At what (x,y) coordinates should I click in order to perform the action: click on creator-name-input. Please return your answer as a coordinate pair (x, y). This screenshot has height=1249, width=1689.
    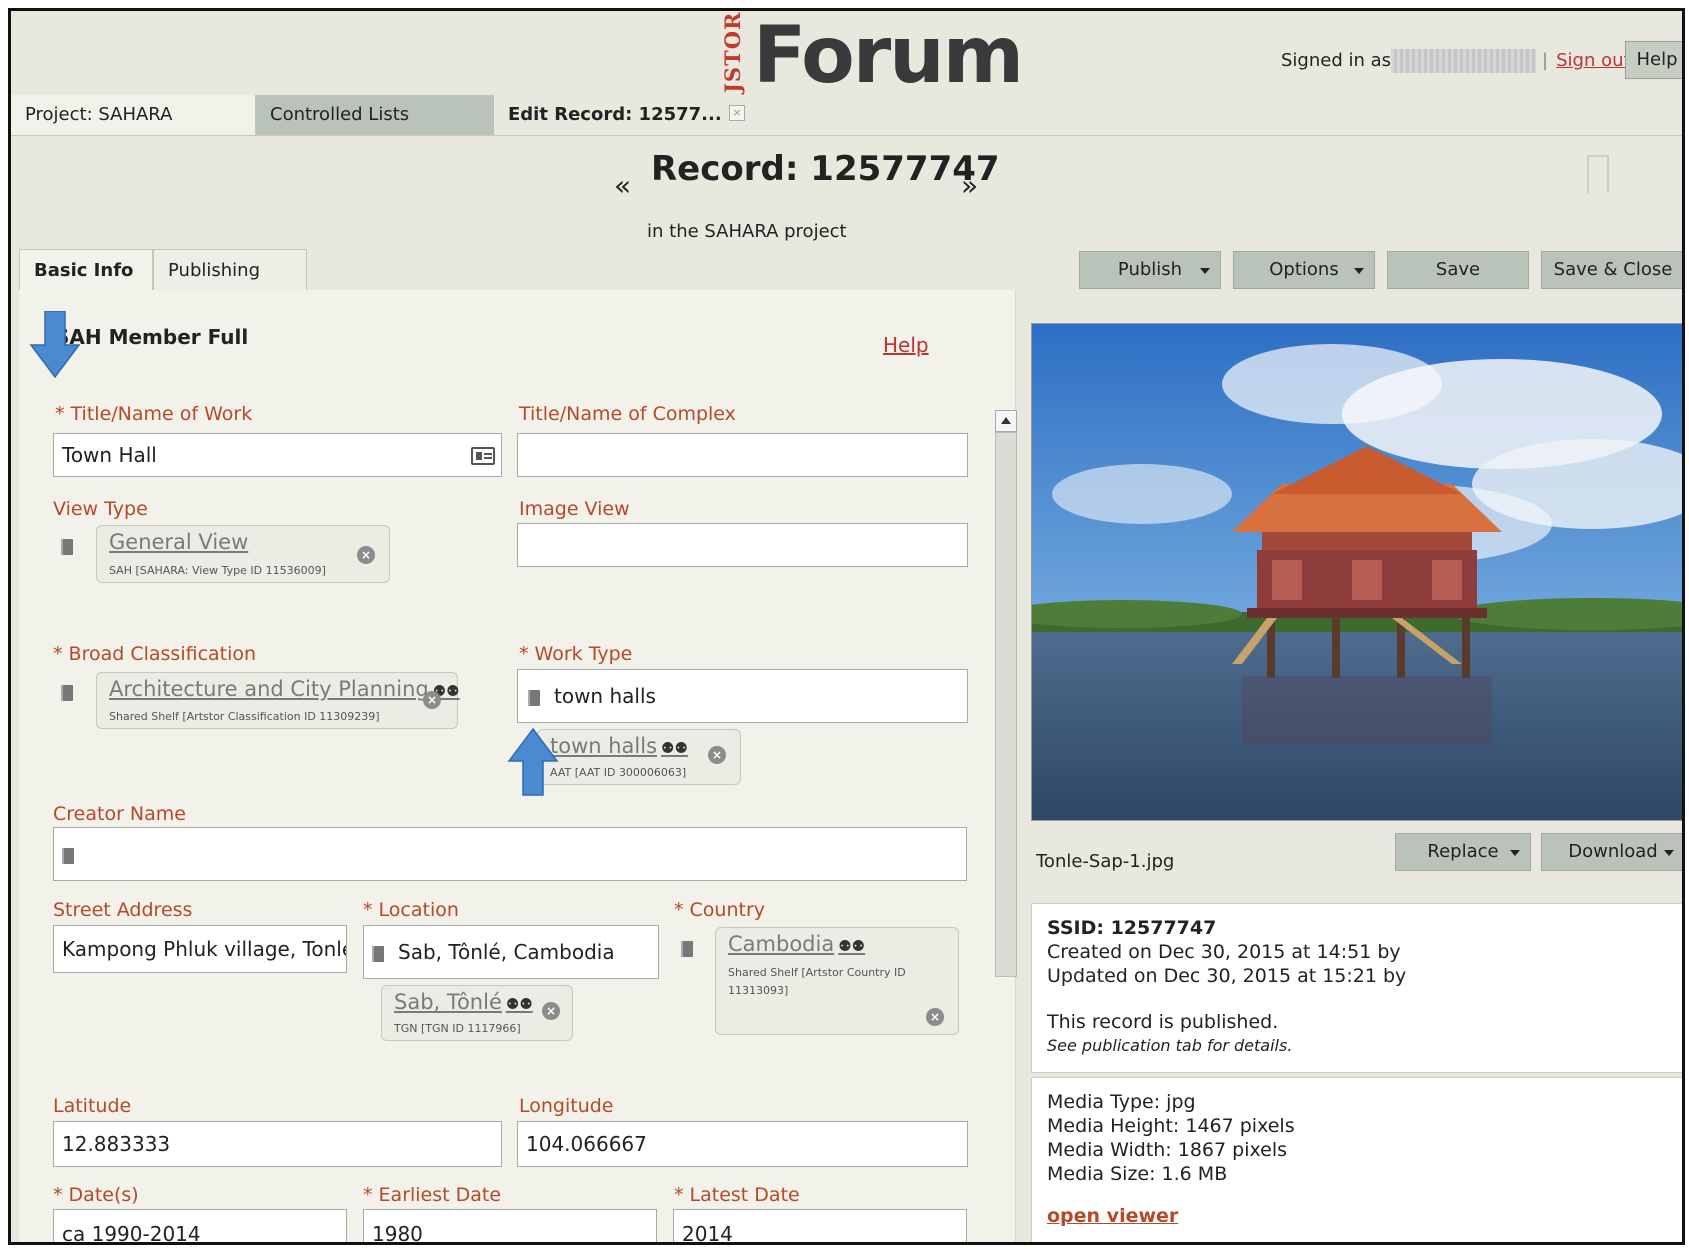
    Looking at the image, I should click on (510, 854).